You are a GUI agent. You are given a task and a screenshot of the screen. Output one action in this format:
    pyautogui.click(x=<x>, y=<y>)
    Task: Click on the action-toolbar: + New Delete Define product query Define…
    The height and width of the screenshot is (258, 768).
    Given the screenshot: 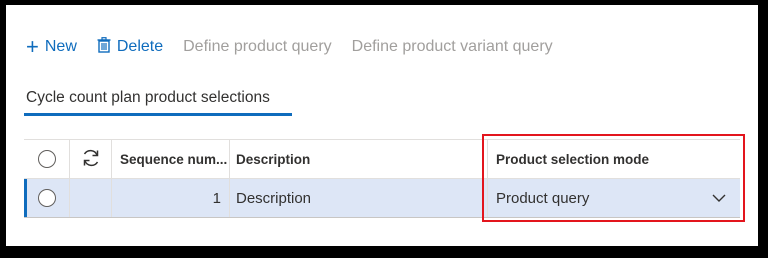 What is the action you would take?
    pyautogui.click(x=299, y=47)
    